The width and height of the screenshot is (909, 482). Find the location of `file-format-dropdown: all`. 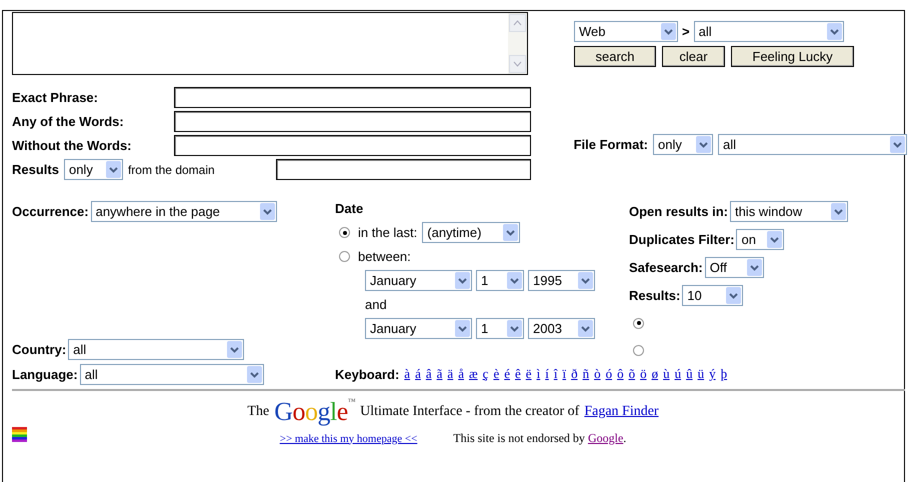

file-format-dropdown: all is located at coordinates (812, 144).